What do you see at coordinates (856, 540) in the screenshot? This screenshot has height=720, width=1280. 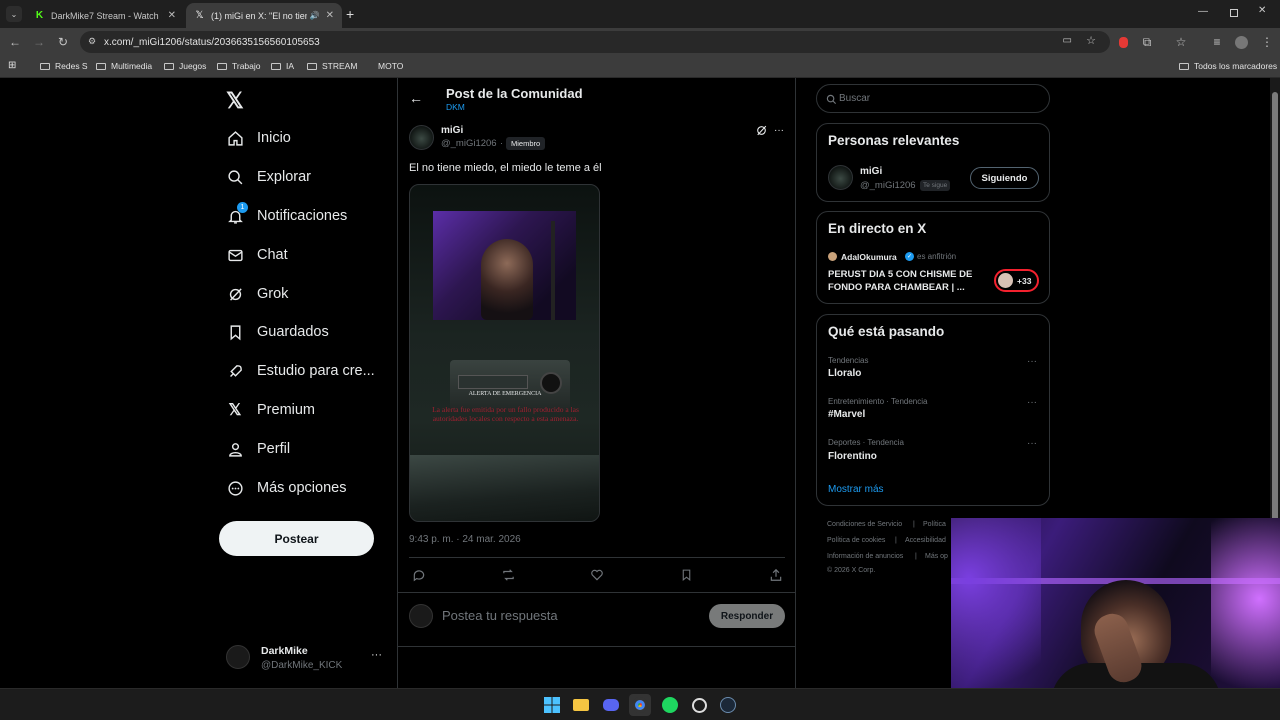 I see `footer-cookies: Política de cookies` at bounding box center [856, 540].